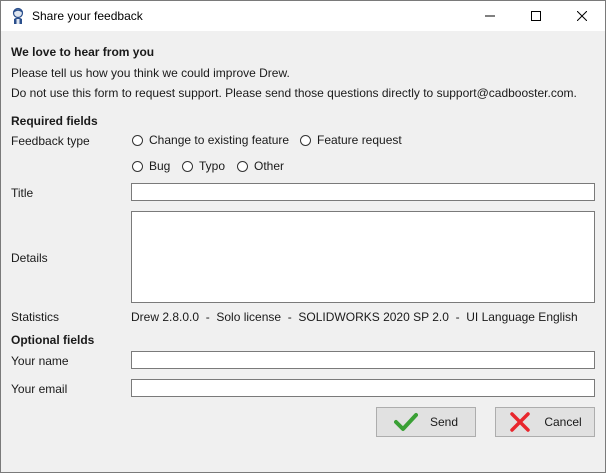 The height and width of the screenshot is (473, 606). I want to click on radio-other: Other, so click(260, 166).